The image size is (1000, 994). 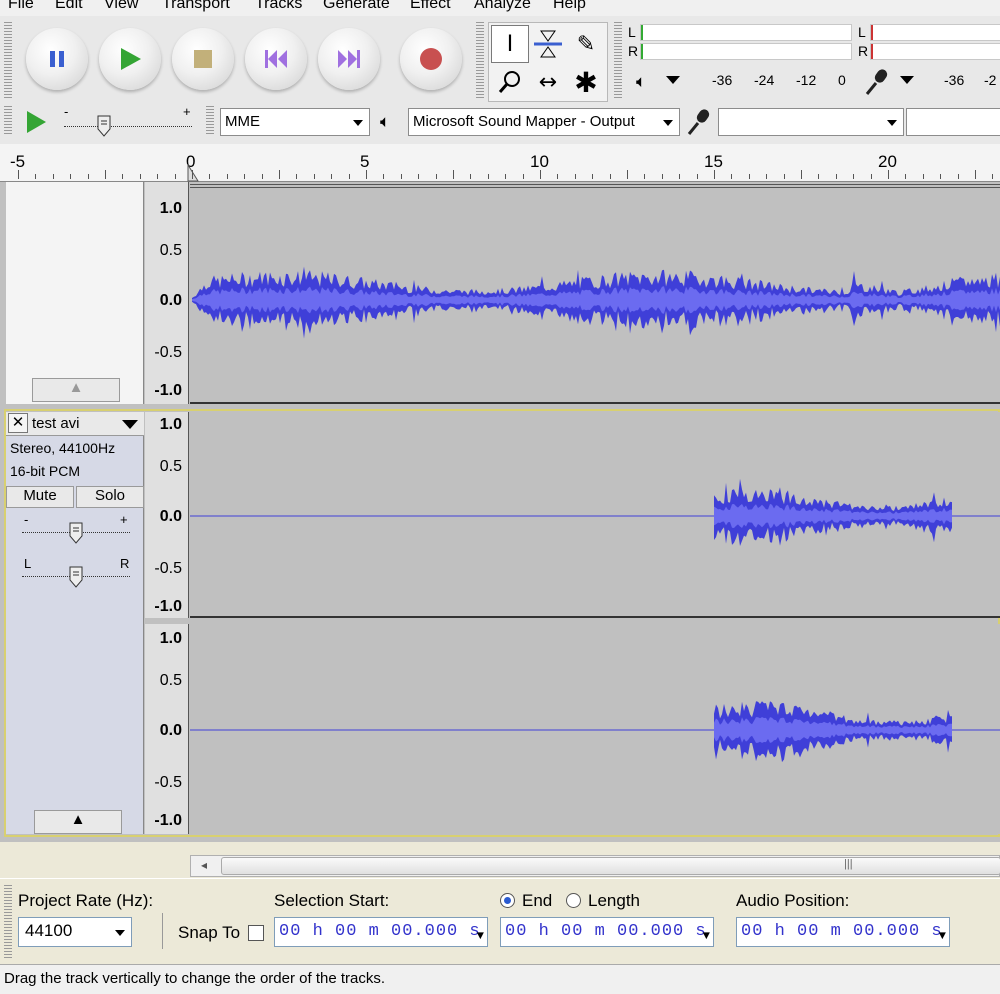 I want to click on scale-label: -0.5, so click(x=168, y=352).